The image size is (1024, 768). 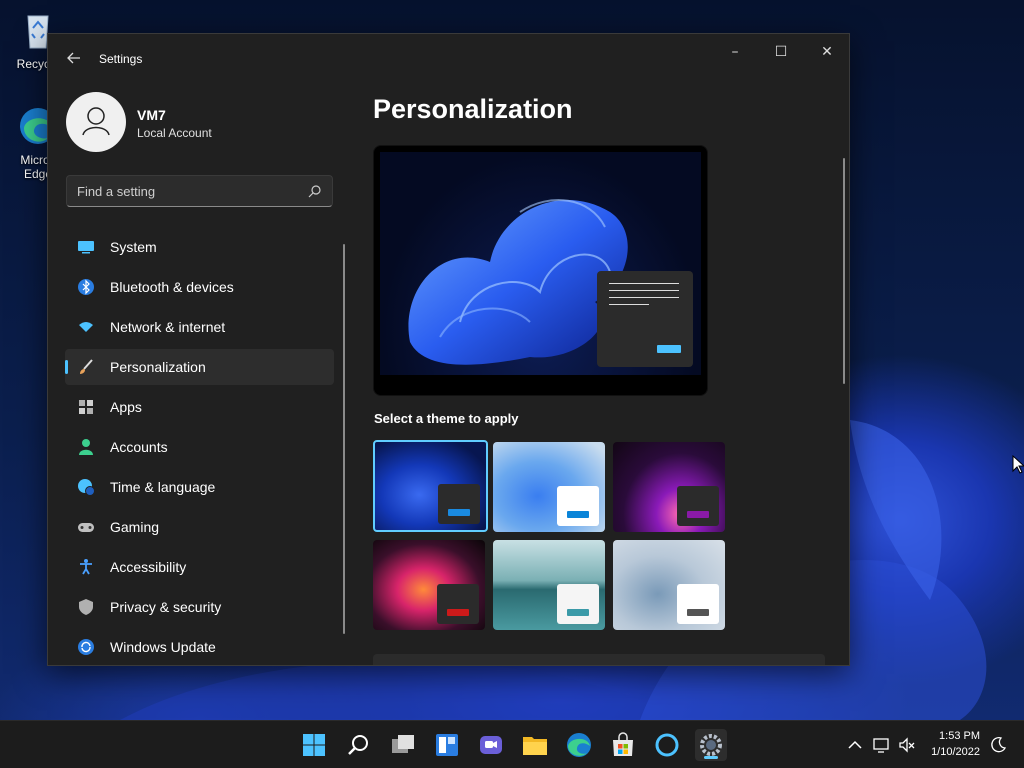 What do you see at coordinates (669, 349) in the screenshot?
I see `preview-accent-button` at bounding box center [669, 349].